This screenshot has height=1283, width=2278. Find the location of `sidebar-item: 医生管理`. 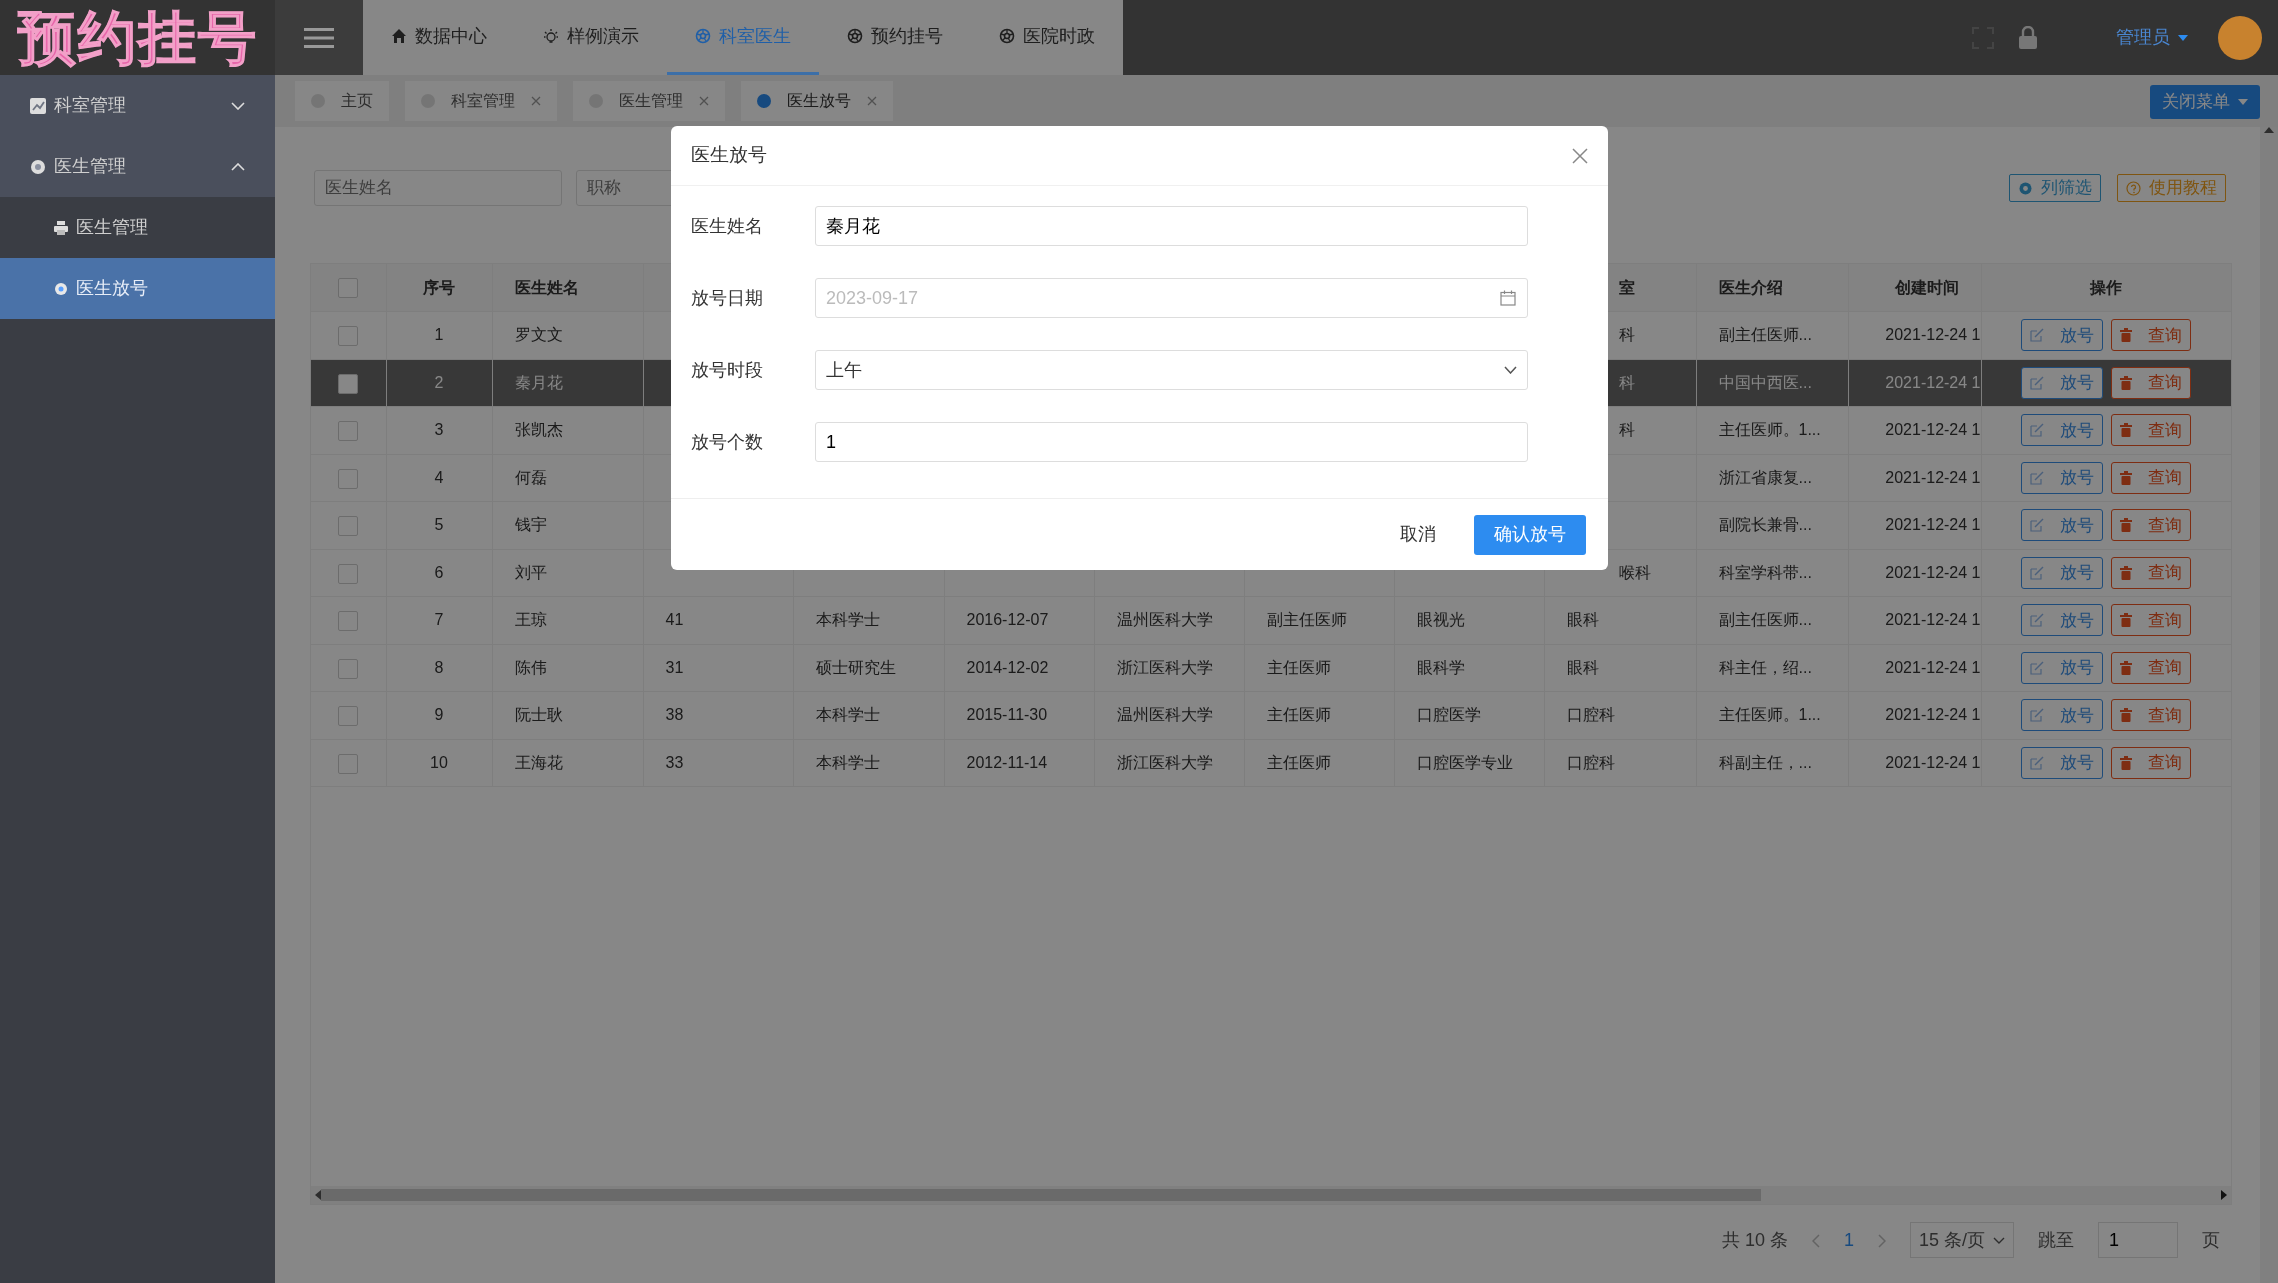

sidebar-item: 医生管理 is located at coordinates (137, 166).